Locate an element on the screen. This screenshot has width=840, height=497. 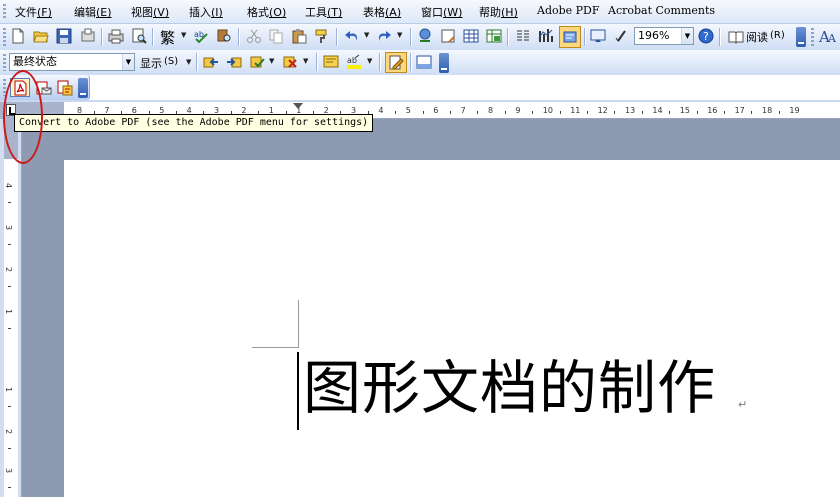
undo-icon is located at coordinates (352, 36).